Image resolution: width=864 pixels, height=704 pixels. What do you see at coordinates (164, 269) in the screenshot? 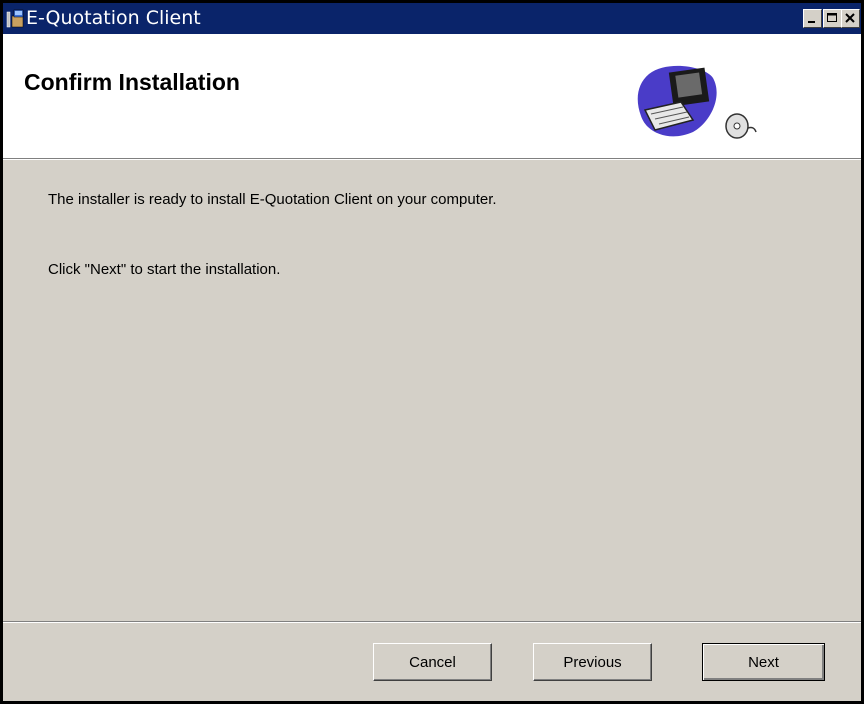
I see `instruction-message: Click "Next" to start the installation.` at bounding box center [164, 269].